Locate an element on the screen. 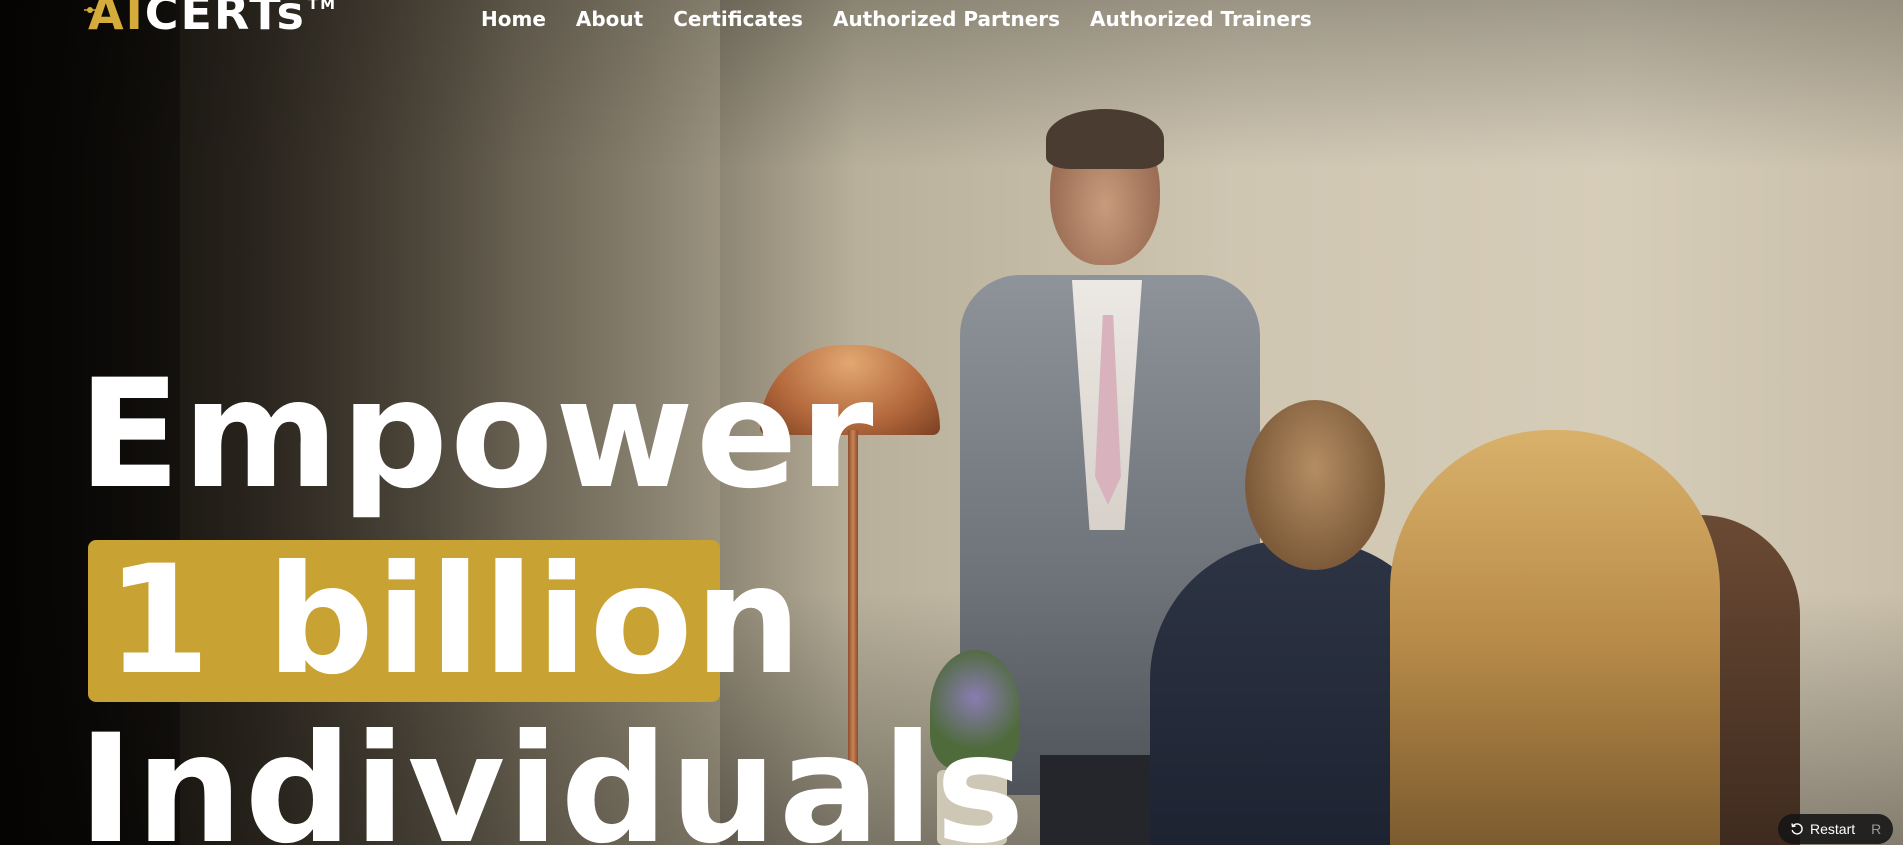  restart-button: Restart R is located at coordinates (1836, 829).